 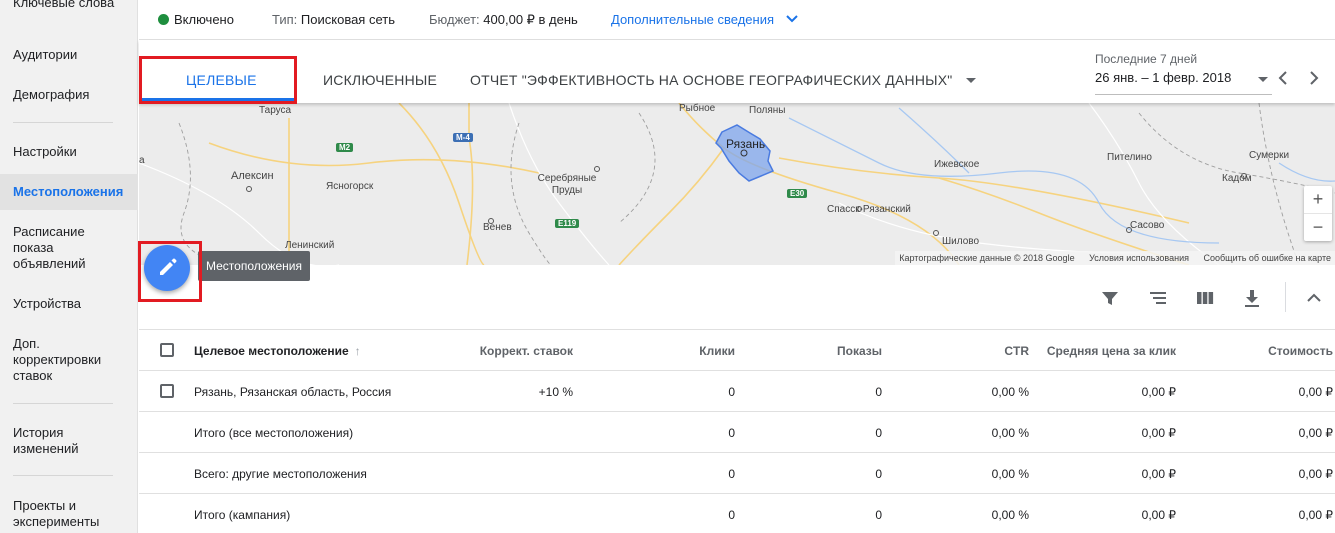 I want to click on row-checkbox, so click(x=167, y=391).